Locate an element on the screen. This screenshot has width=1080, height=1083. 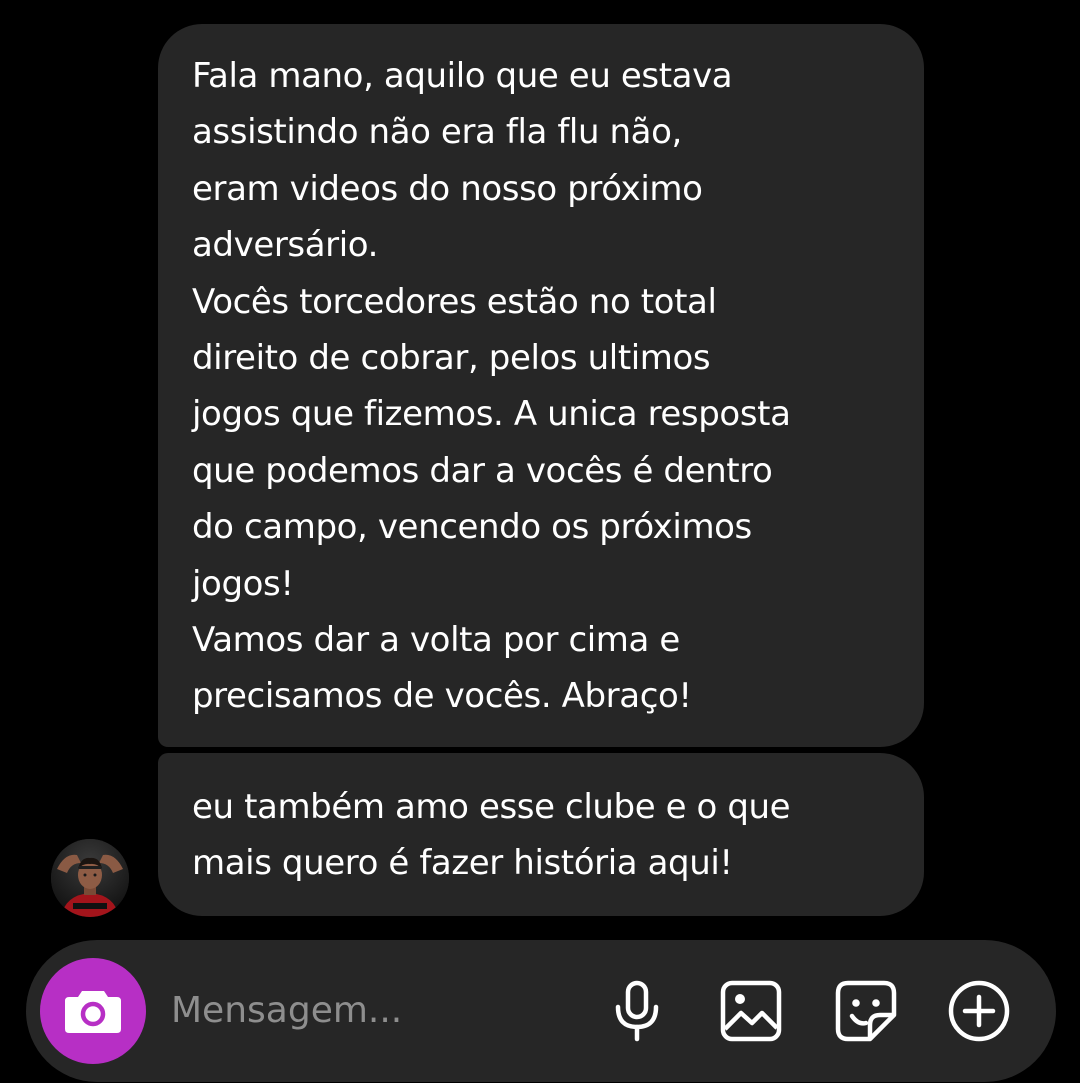
more-options-button is located at coordinates (979, 1011).